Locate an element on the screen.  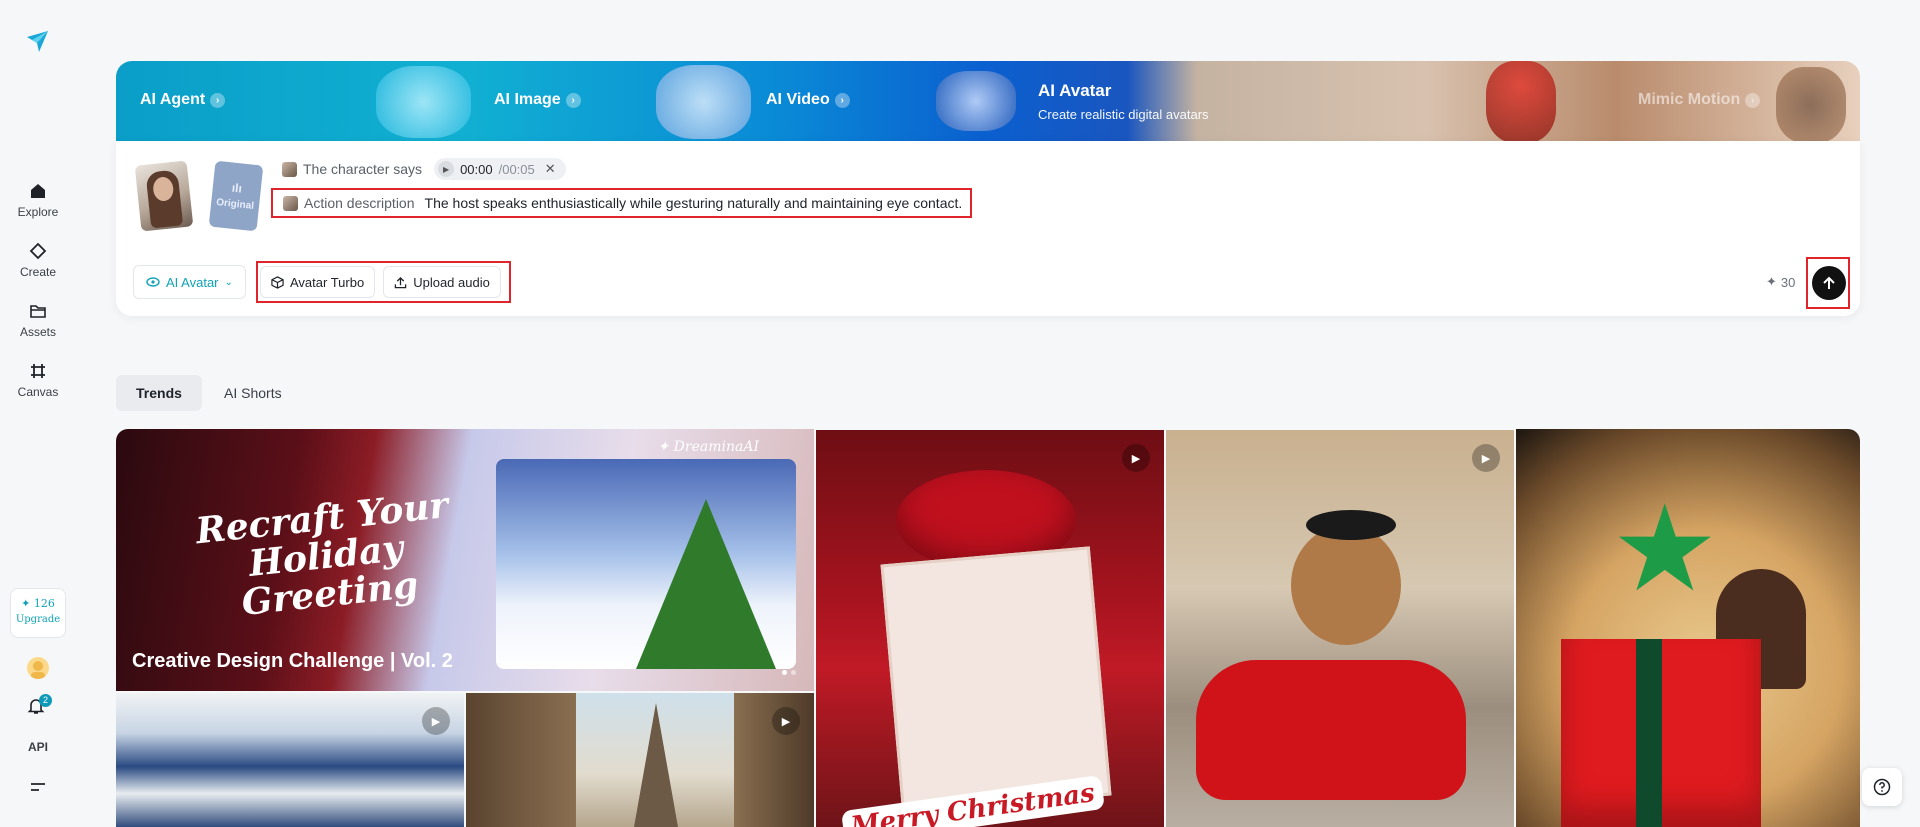
audio-thumbnail: ılı Original is located at coordinates (236, 196).